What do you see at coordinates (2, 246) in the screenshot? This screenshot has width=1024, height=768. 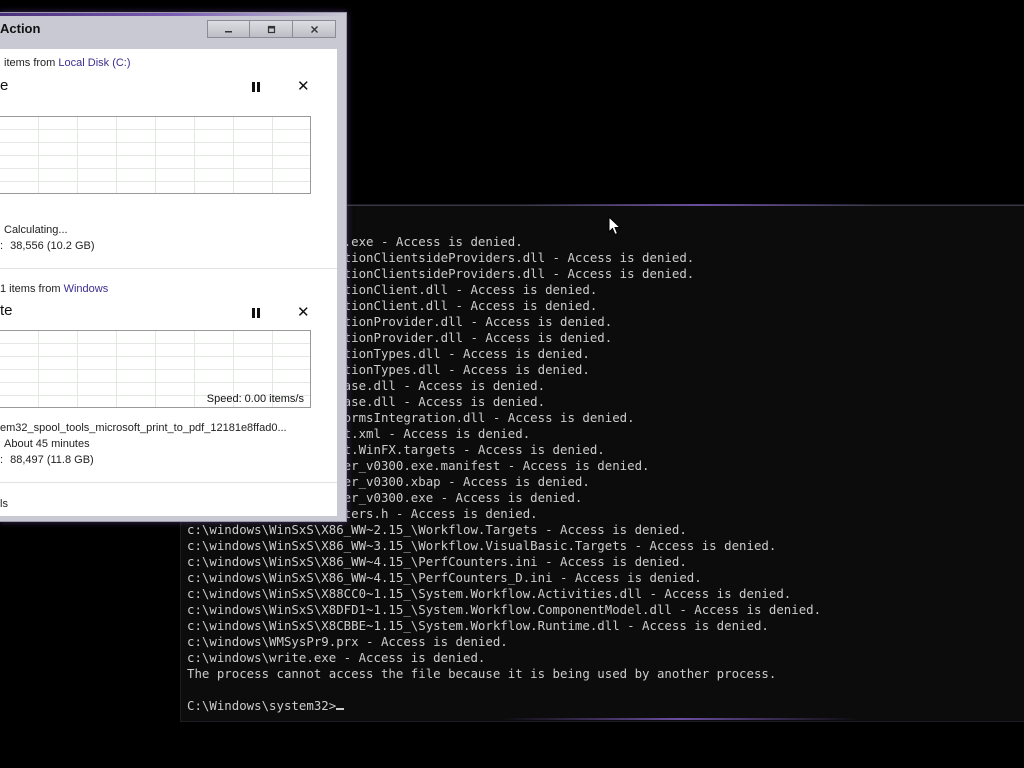 I see `op1-count-prefix: :` at bounding box center [2, 246].